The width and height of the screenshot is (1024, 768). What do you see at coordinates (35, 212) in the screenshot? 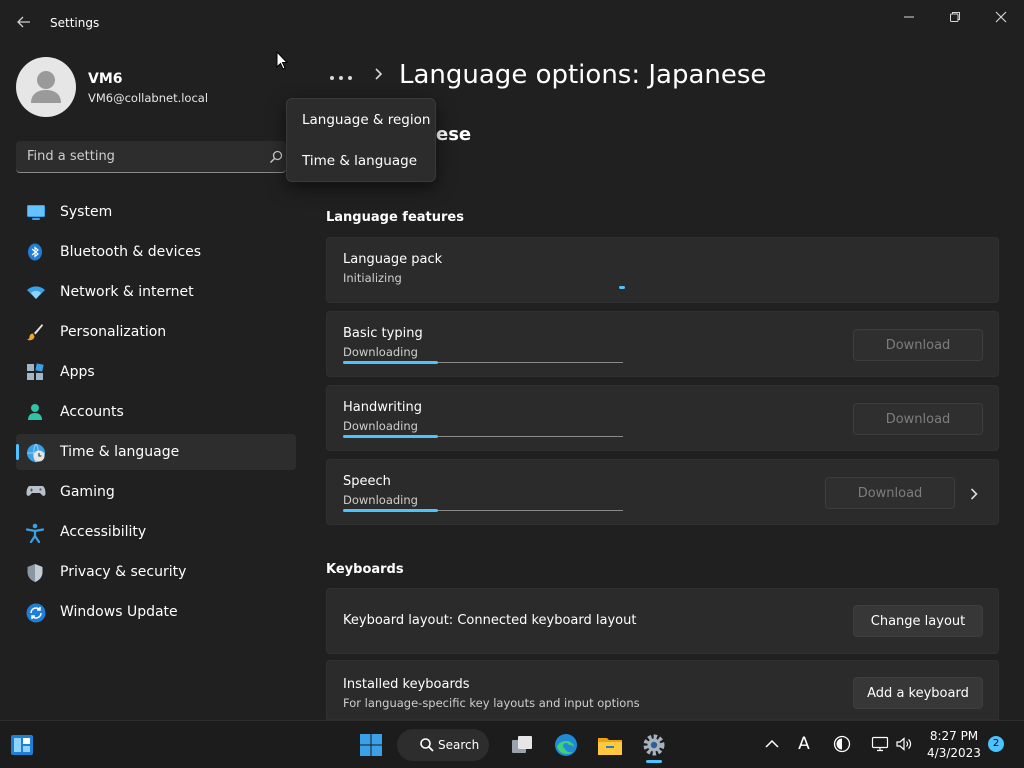
I see `system-icon` at bounding box center [35, 212].